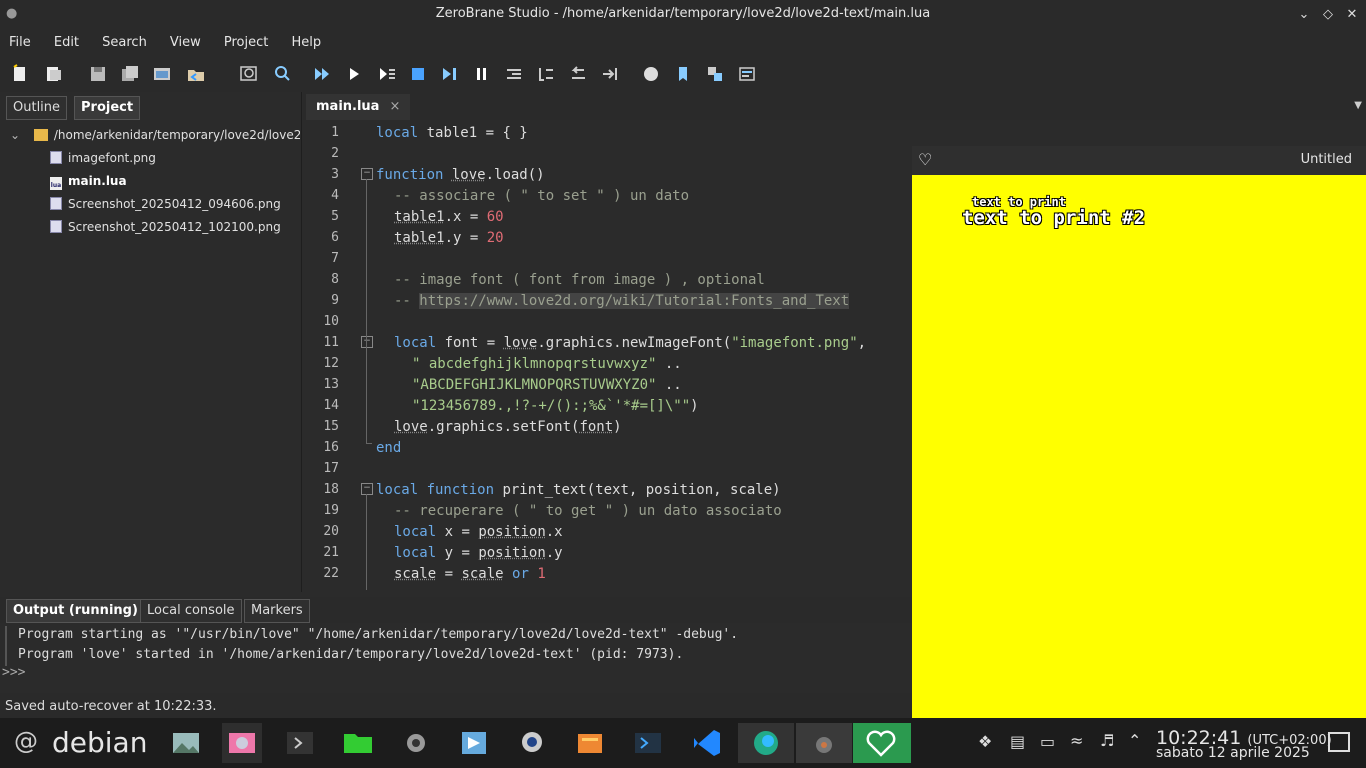 Image resolution: width=1366 pixels, height=768 pixels. I want to click on love-window-title: Untitled, so click(1326, 159).